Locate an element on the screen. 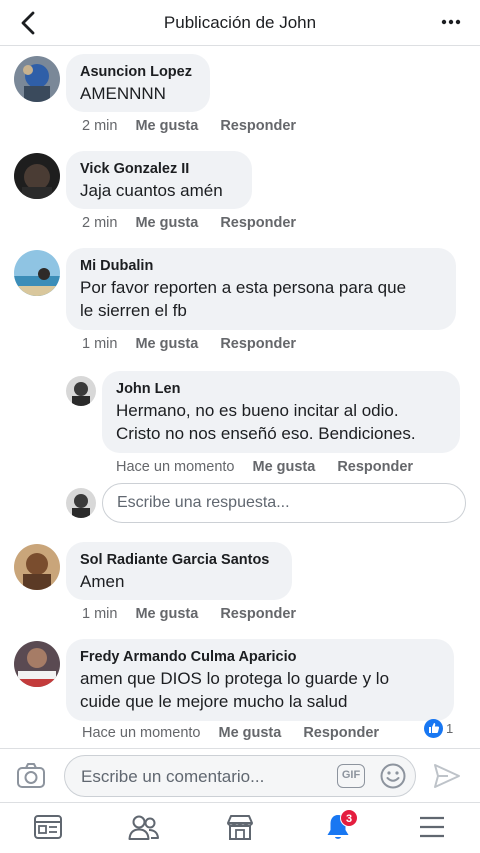 The height and width of the screenshot is (853, 480). marketplace-icon is located at coordinates (240, 829).